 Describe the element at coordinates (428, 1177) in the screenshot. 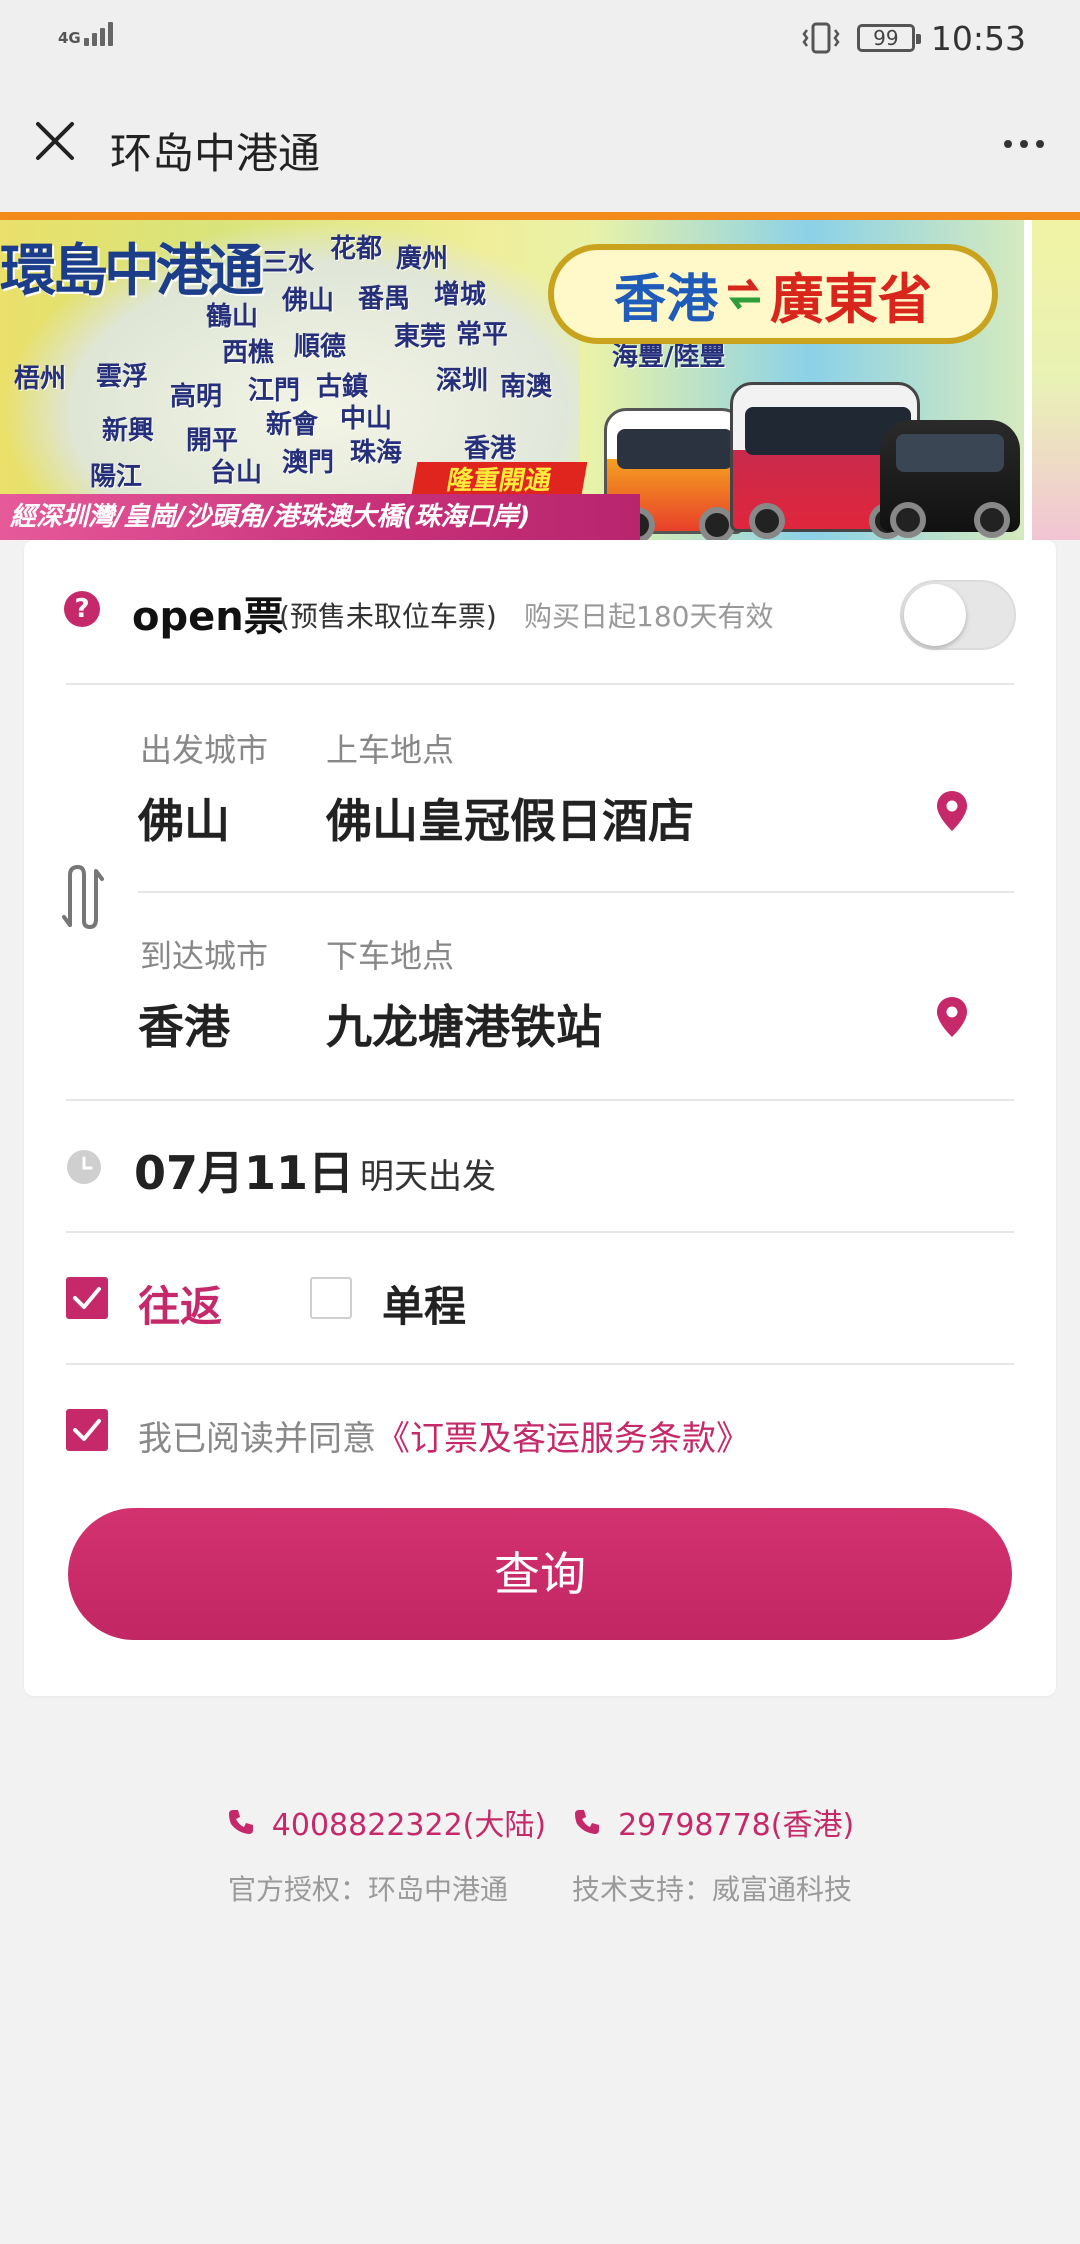

I see `departure-date-note: 明天出发` at that location.